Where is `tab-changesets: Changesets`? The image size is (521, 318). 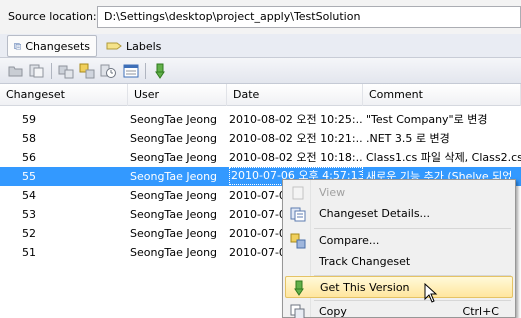
tab-changesets: Changesets is located at coordinates (52, 46).